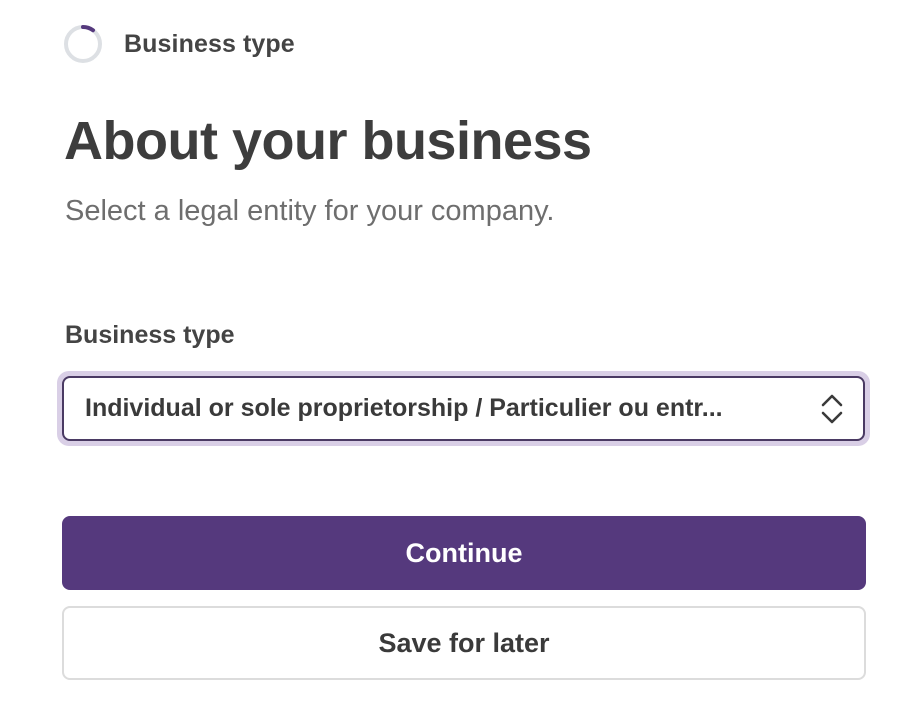  I want to click on page-subtitle: Select a legal entity for your company., so click(310, 211).